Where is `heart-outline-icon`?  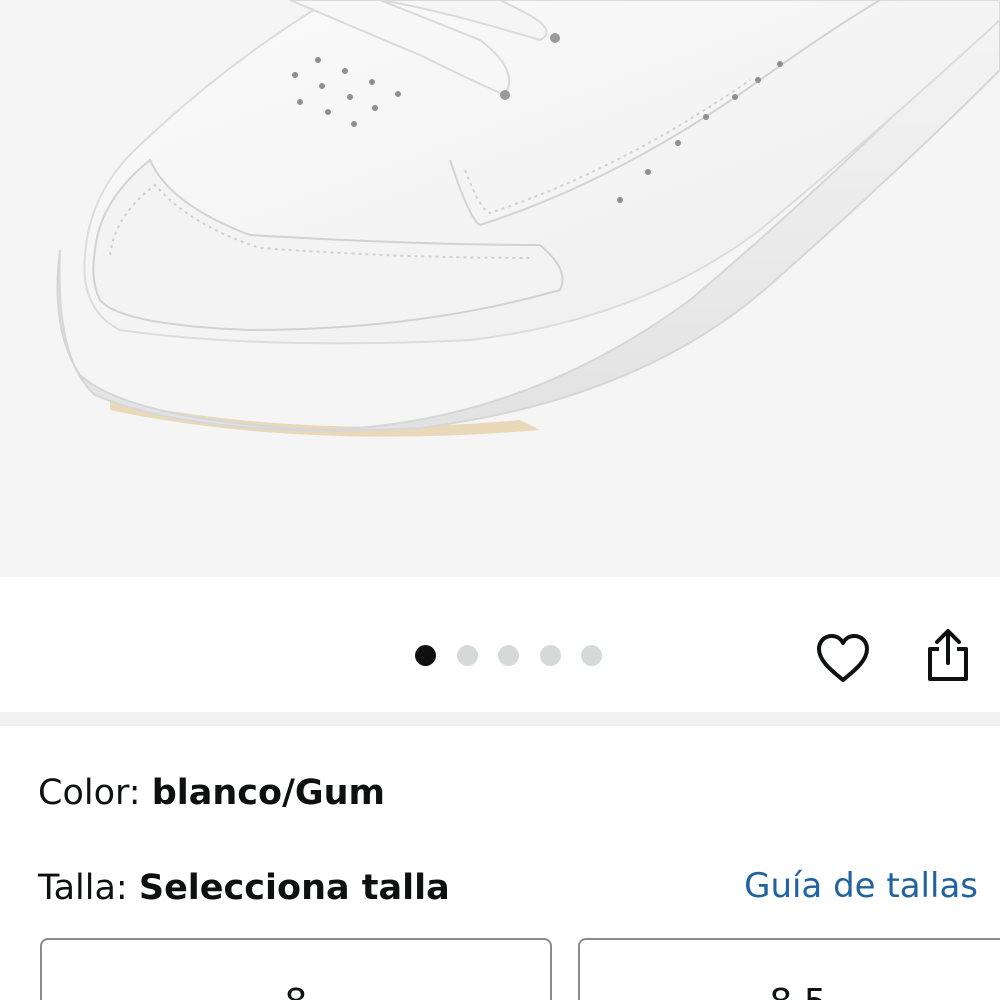 heart-outline-icon is located at coordinates (843, 658).